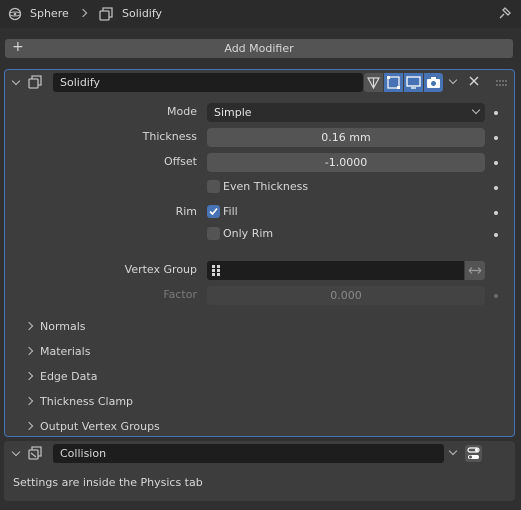 This screenshot has height=510, width=521. What do you see at coordinates (266, 186) in the screenshot?
I see `even-thickness-label: Even Thickness` at bounding box center [266, 186].